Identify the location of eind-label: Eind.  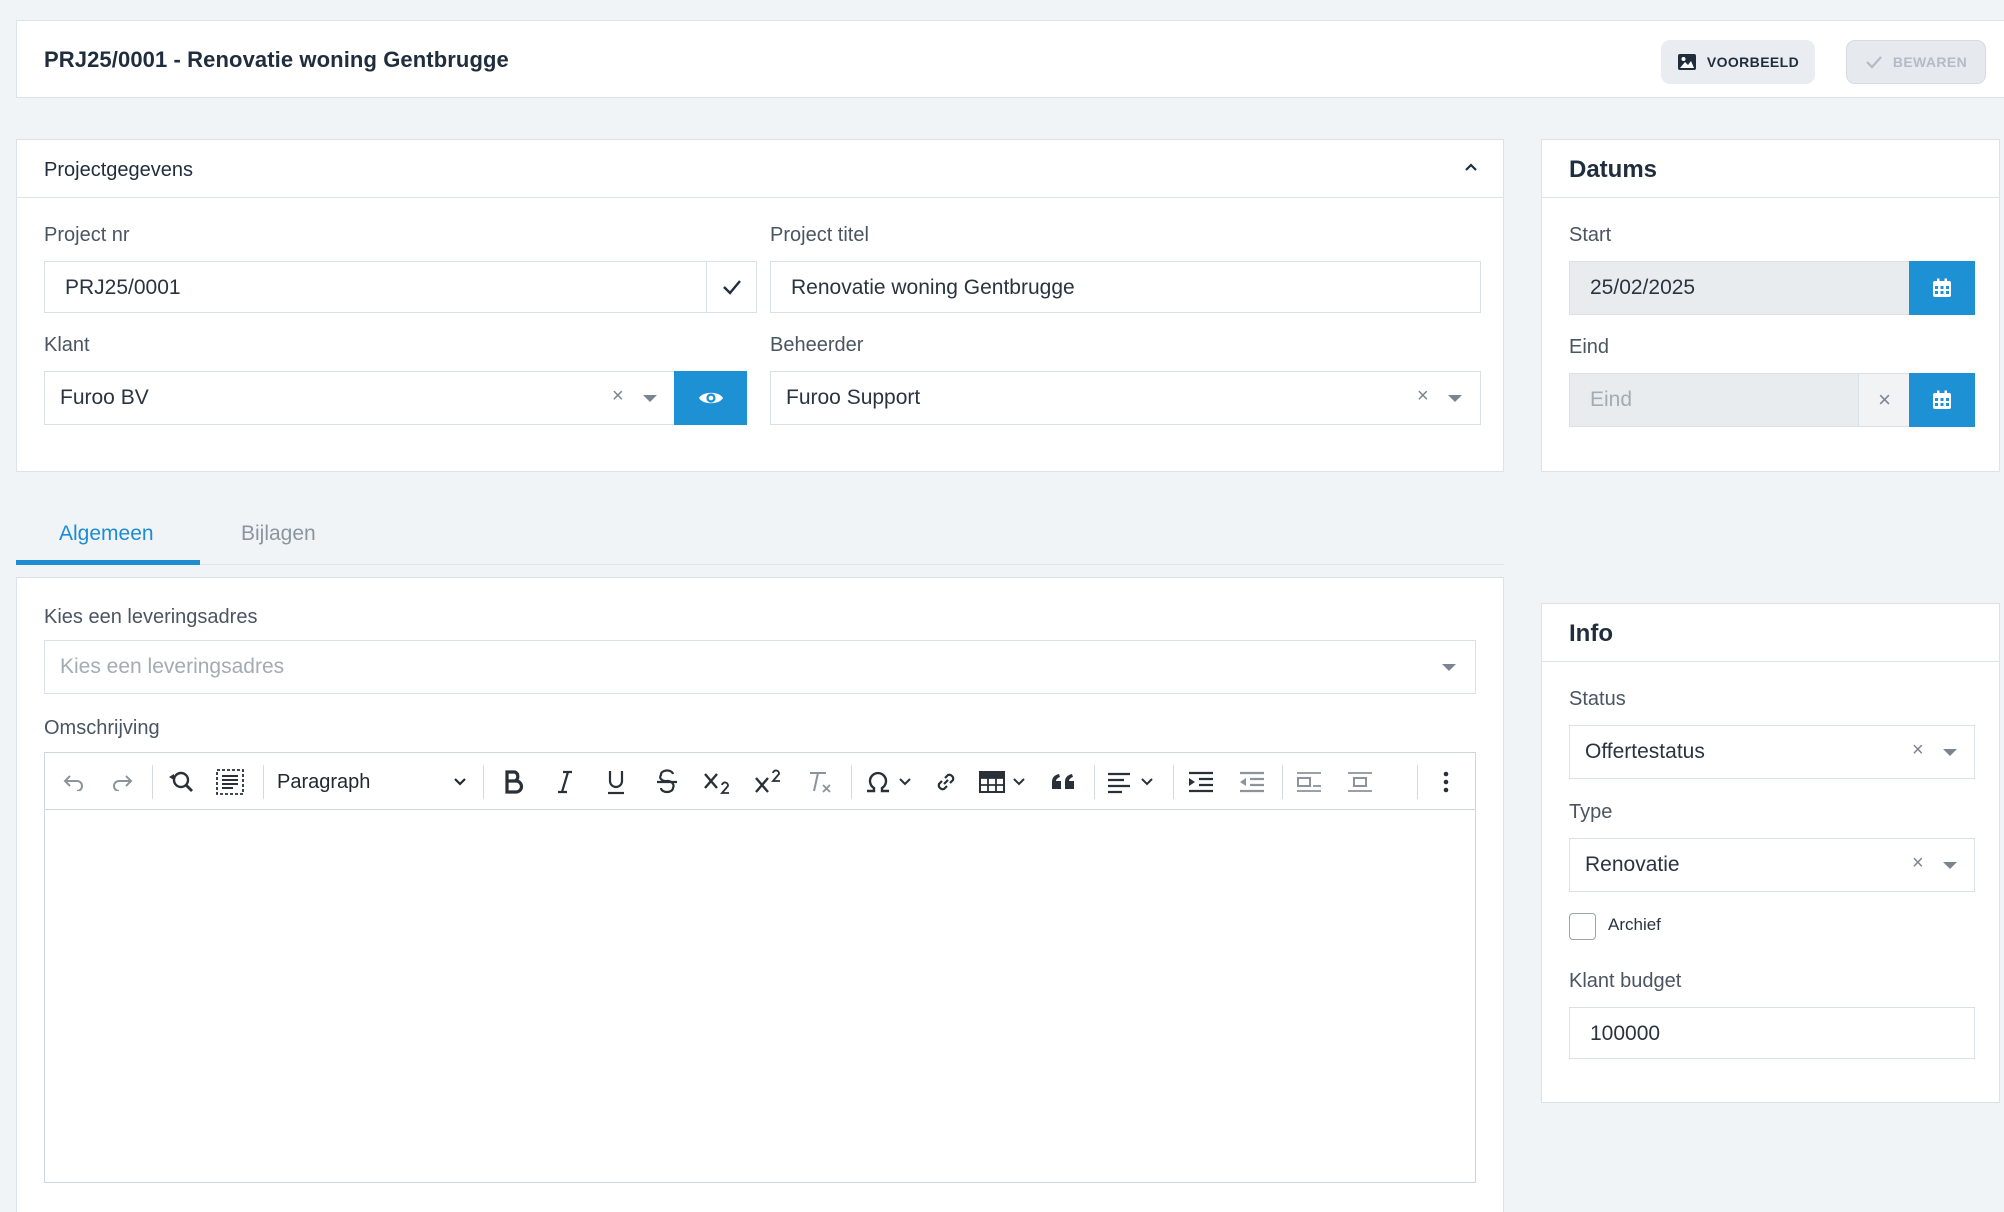
(1589, 347).